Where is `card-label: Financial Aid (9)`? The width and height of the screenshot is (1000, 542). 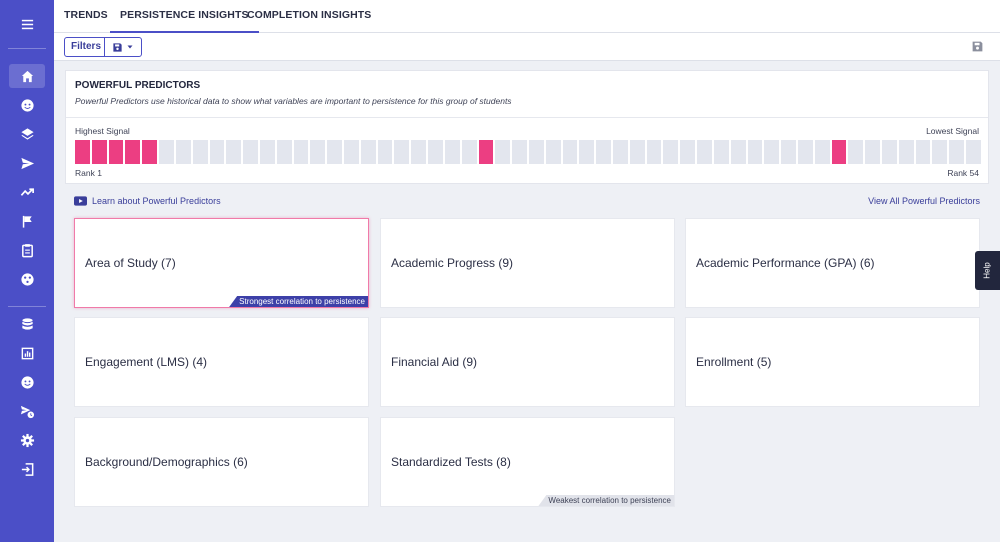
card-label: Financial Aid (9) is located at coordinates (434, 362).